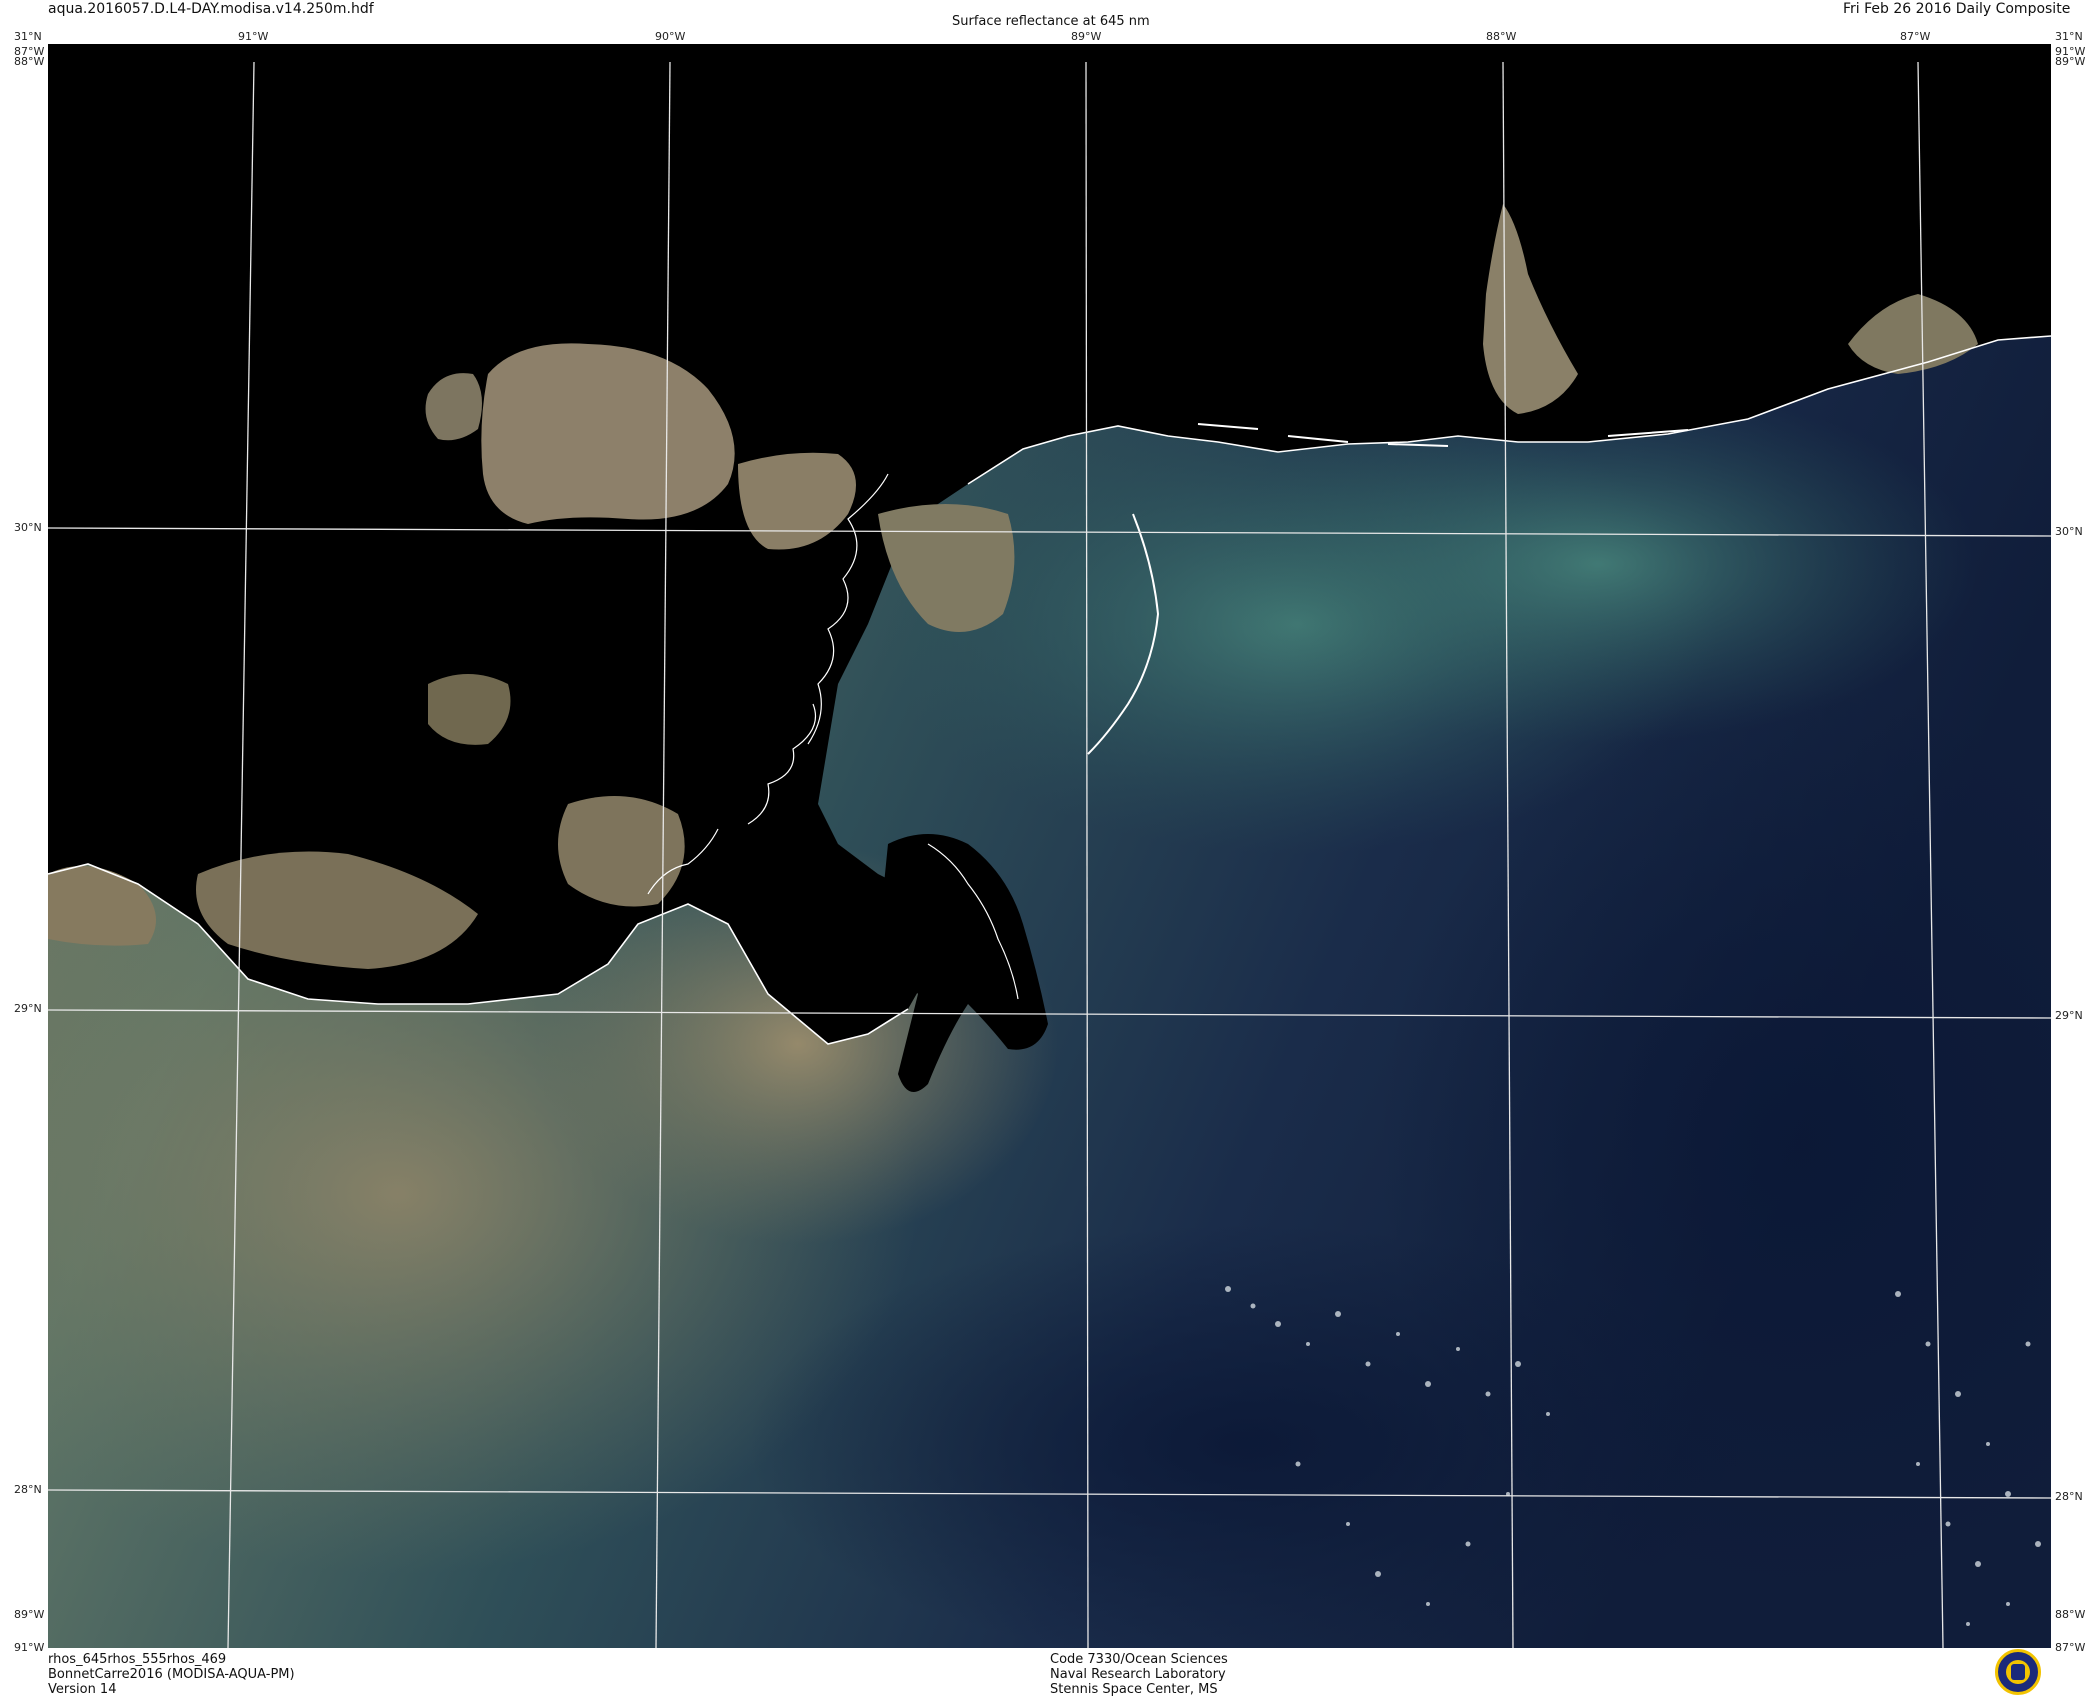 This screenshot has height=1699, width=2096. I want to click on lat-label-30n-right: 30°N, so click(2069, 531).